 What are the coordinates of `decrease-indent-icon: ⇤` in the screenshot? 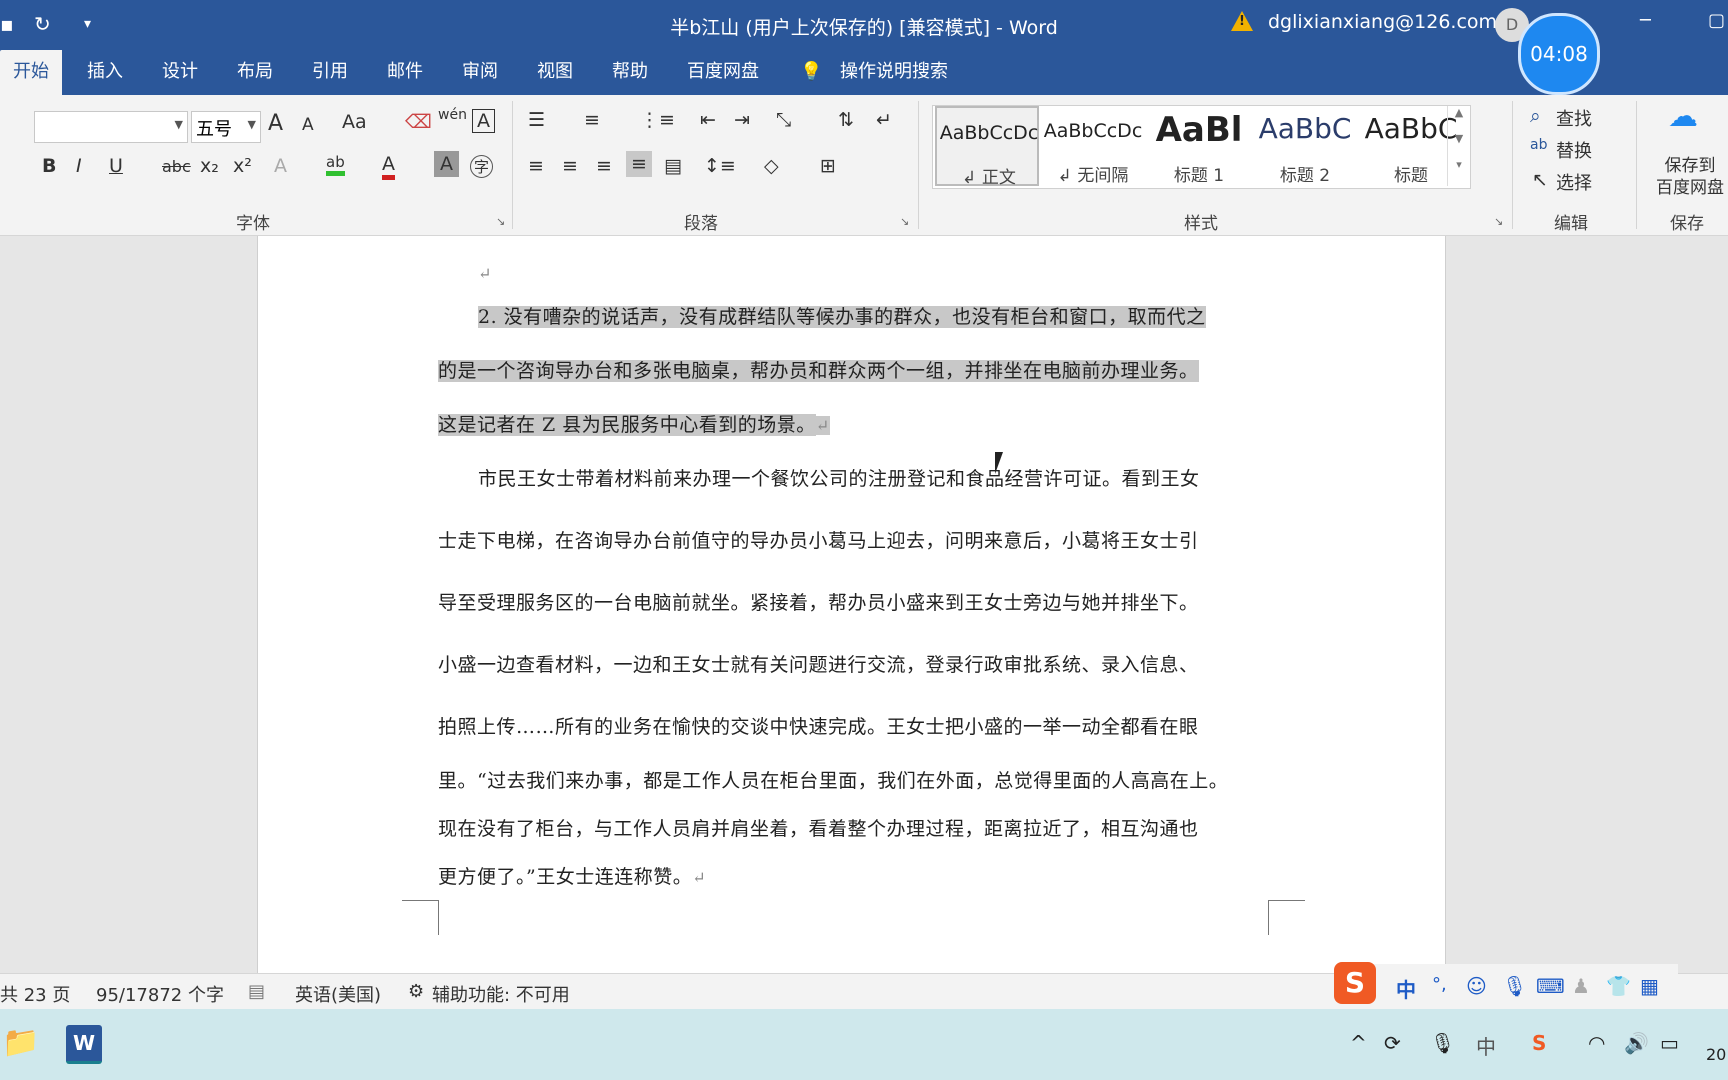 It's located at (708, 120).